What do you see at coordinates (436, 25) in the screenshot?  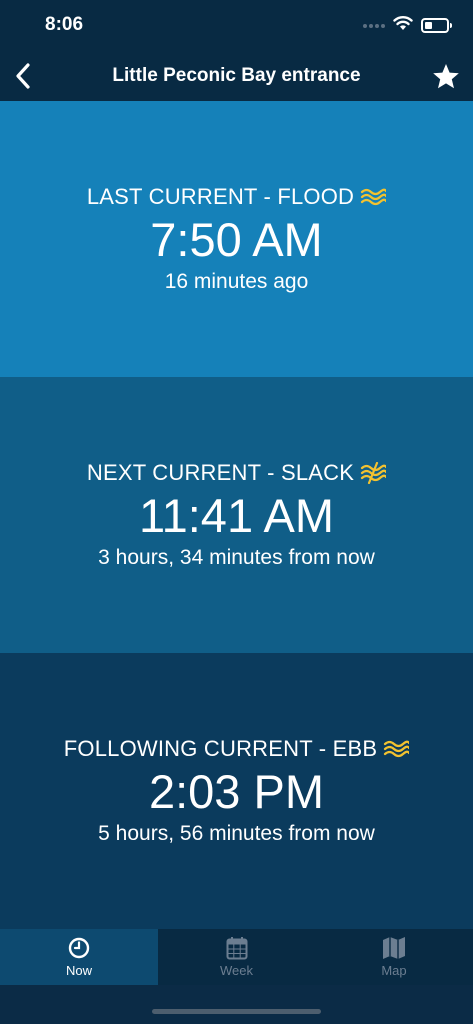 I see `battery-icon` at bounding box center [436, 25].